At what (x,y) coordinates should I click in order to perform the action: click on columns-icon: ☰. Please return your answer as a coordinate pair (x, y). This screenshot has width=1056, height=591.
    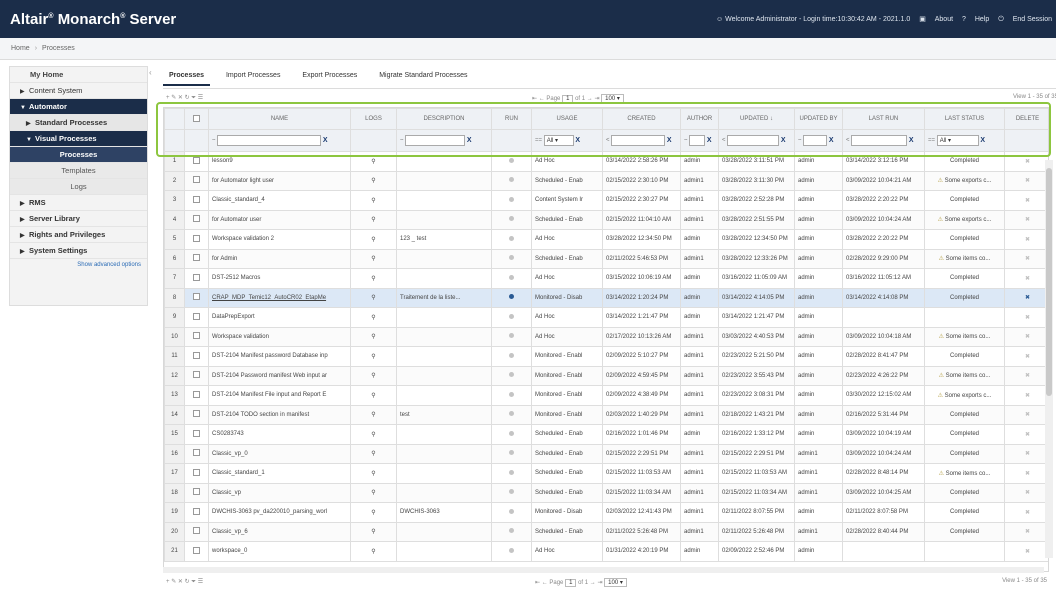
    Looking at the image, I should click on (200, 98).